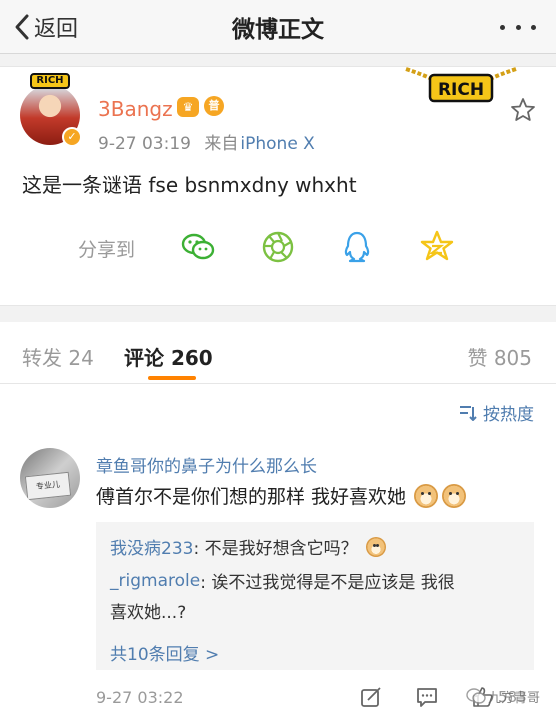 The width and height of the screenshot is (556, 725). I want to click on wechat-watermark-icon, so click(476, 696).